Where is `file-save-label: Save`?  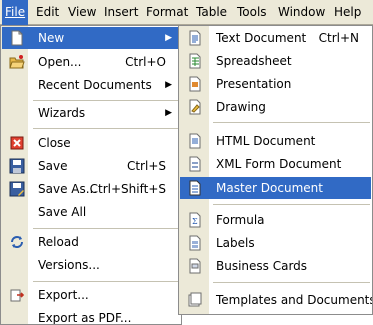 file-save-label: Save is located at coordinates (53, 166).